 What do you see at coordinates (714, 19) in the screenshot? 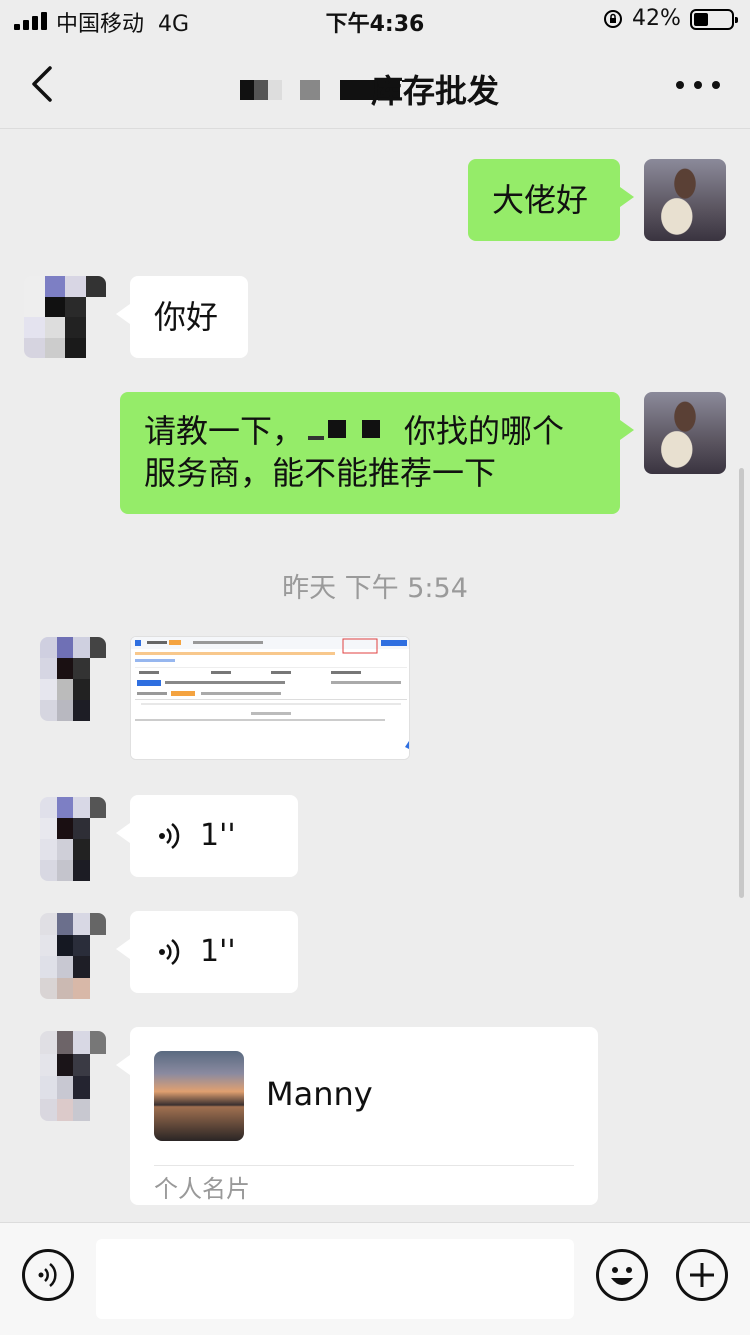
I see `battery-icon` at bounding box center [714, 19].